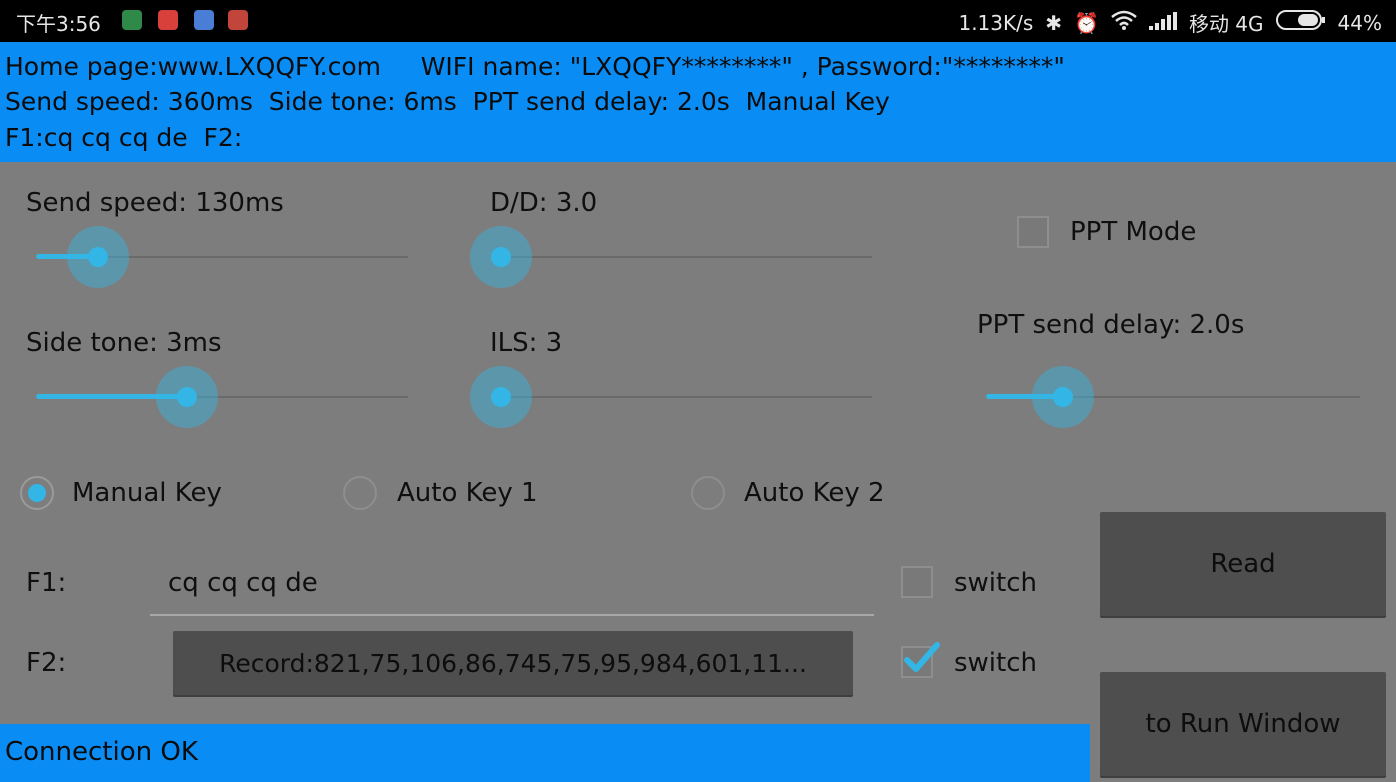 Image resolution: width=1396 pixels, height=782 pixels. I want to click on dd-label: D/D: 3.0, so click(544, 203).